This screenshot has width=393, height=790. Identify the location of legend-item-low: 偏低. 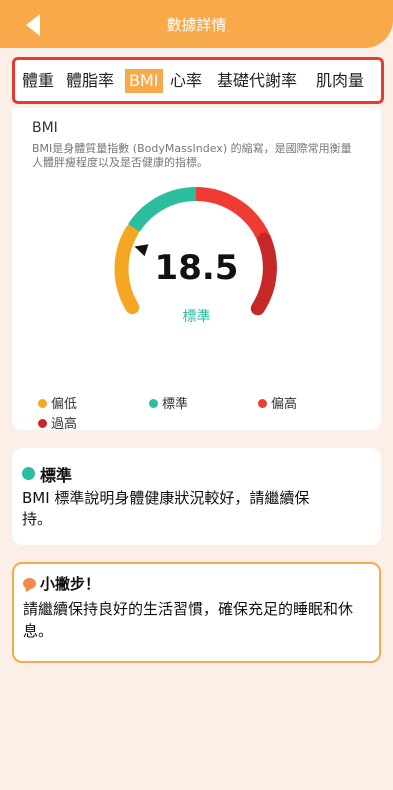
(57, 402).